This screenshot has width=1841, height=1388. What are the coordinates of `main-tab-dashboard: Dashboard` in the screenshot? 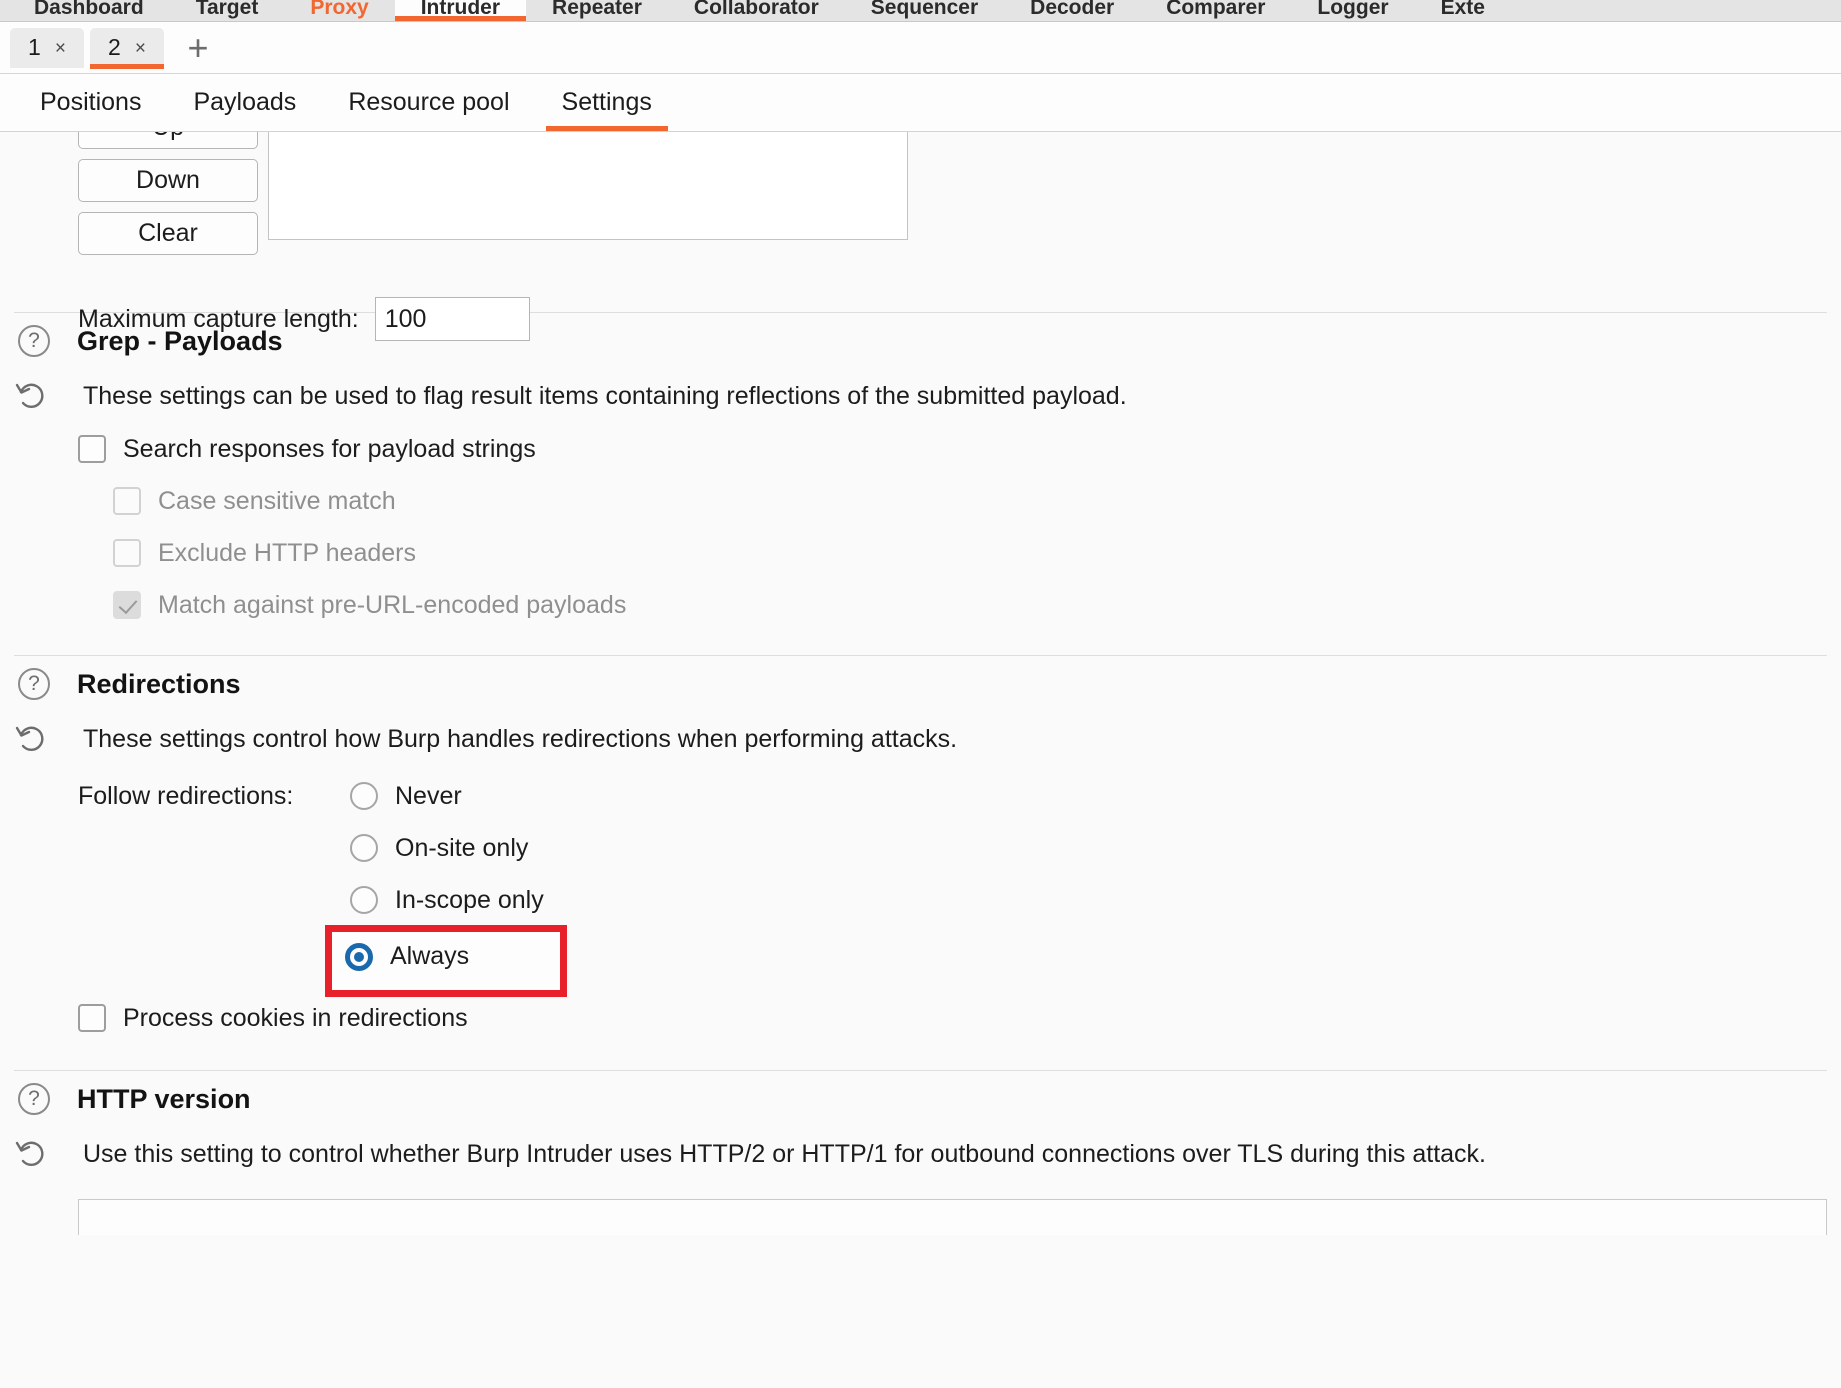 It's located at (89, 10).